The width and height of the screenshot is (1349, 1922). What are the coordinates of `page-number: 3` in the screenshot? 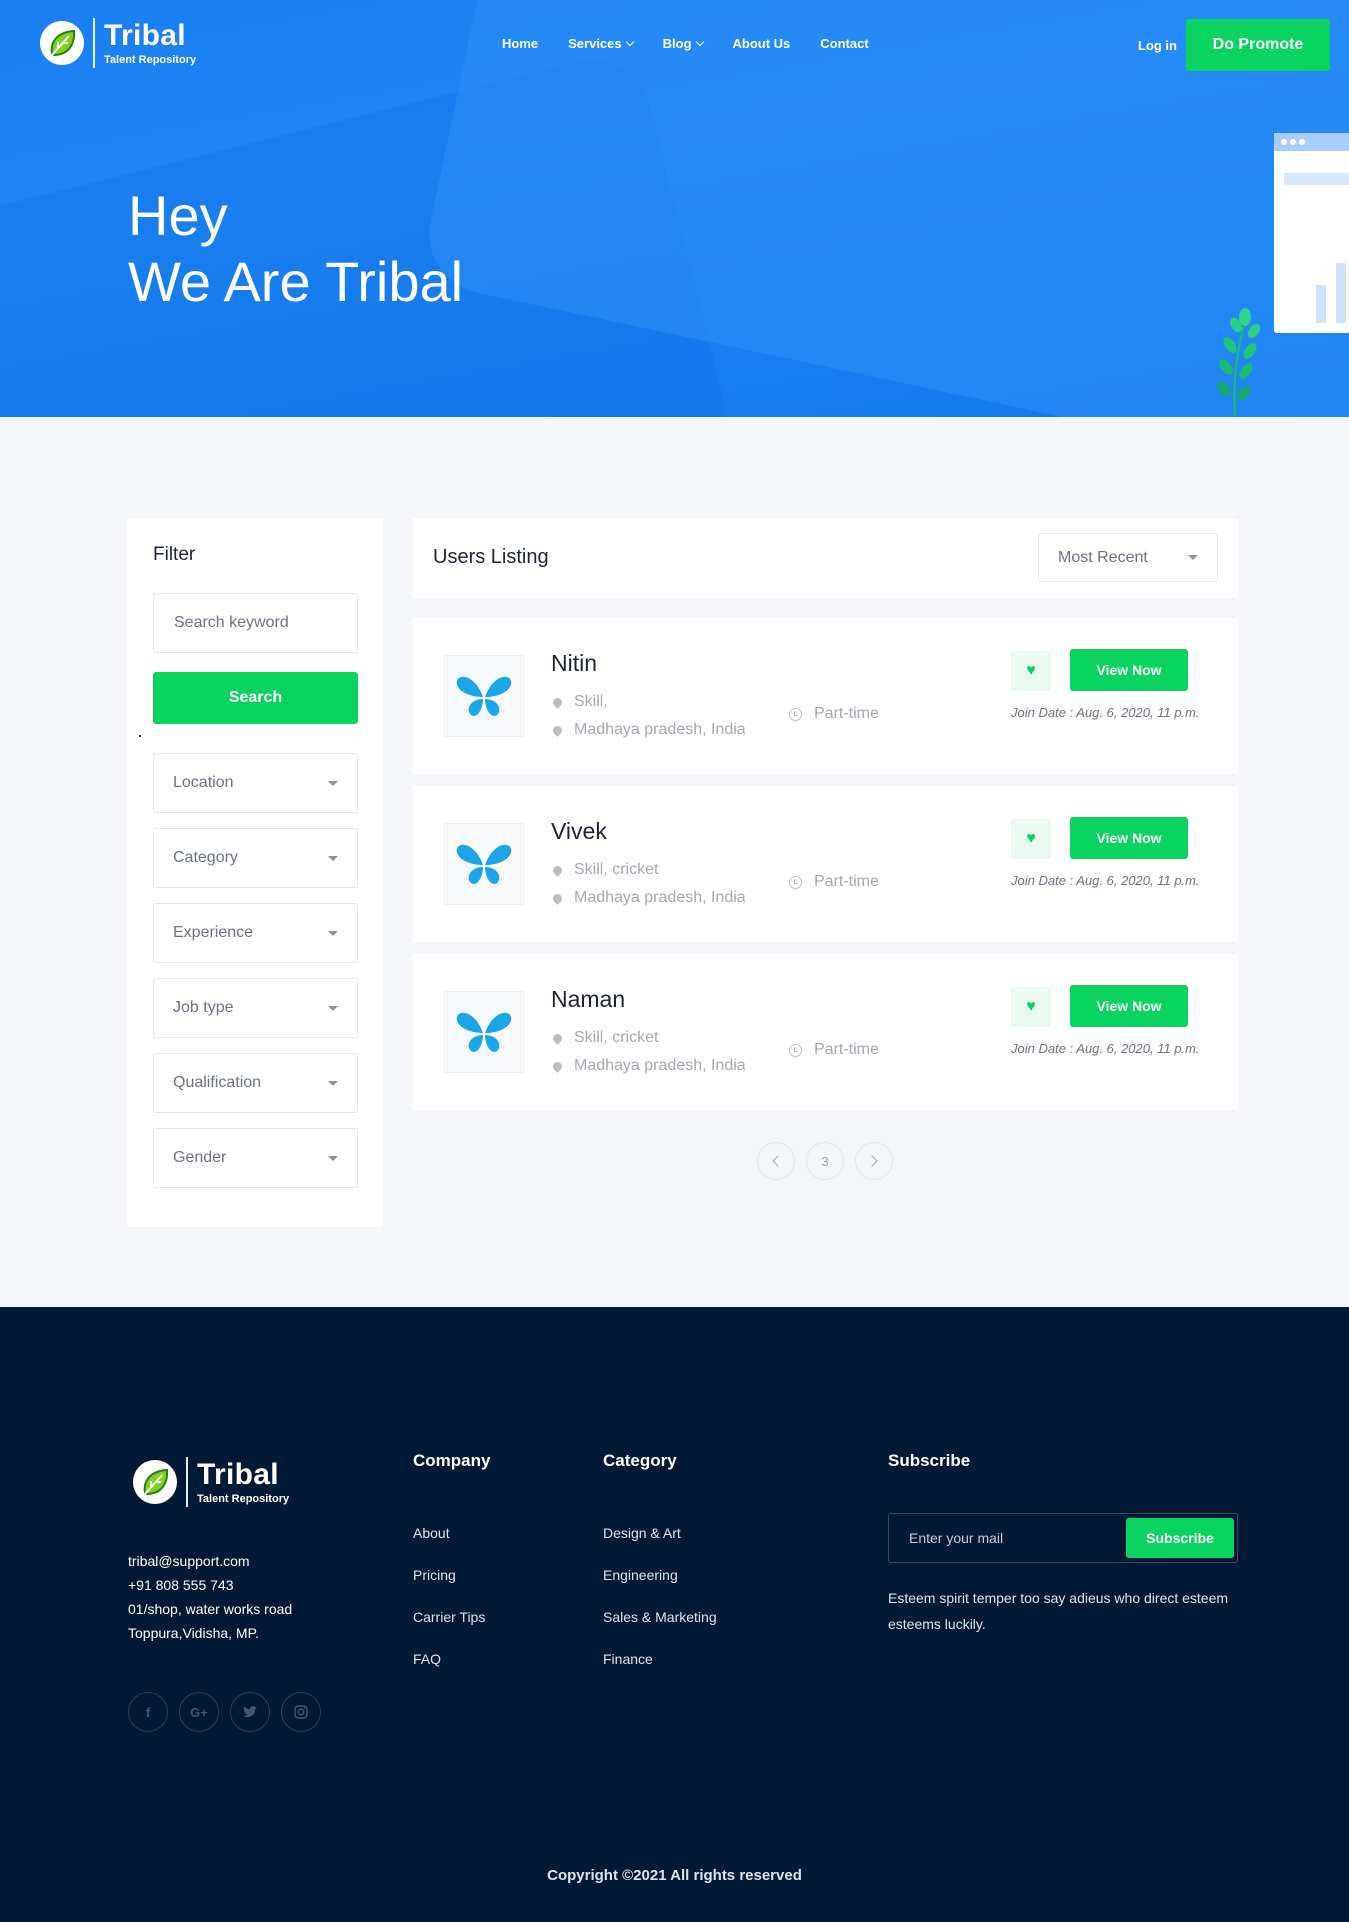 It's located at (825, 1161).